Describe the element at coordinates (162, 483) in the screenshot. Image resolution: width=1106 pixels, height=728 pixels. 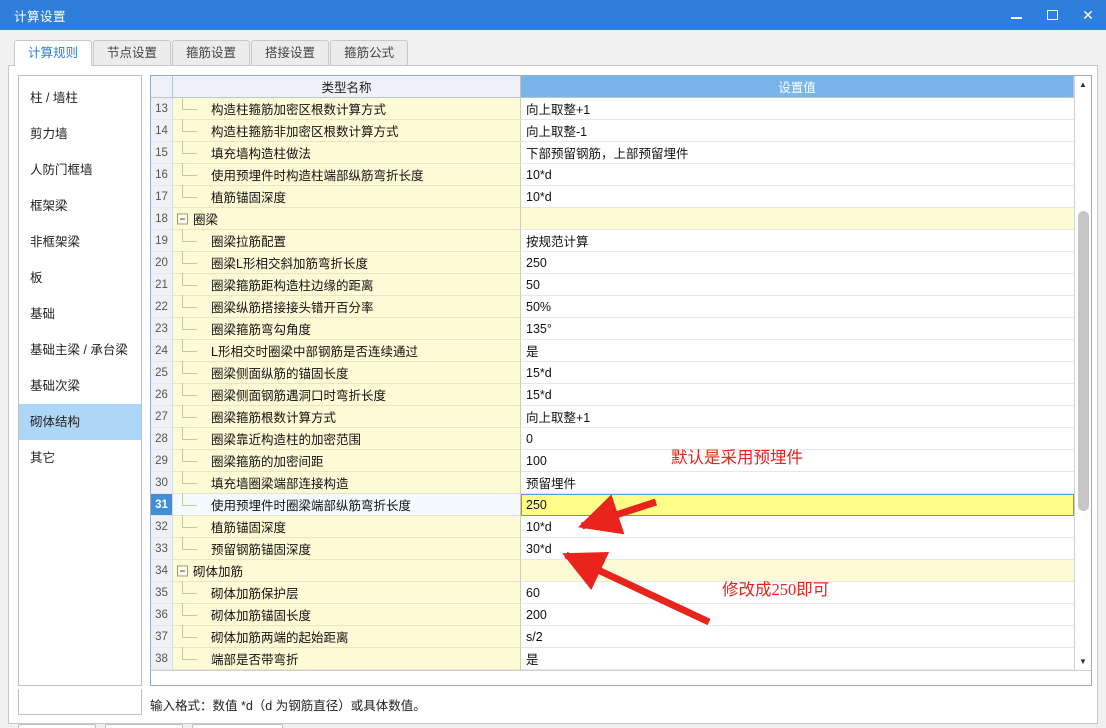
I see `row-index: 30` at that location.